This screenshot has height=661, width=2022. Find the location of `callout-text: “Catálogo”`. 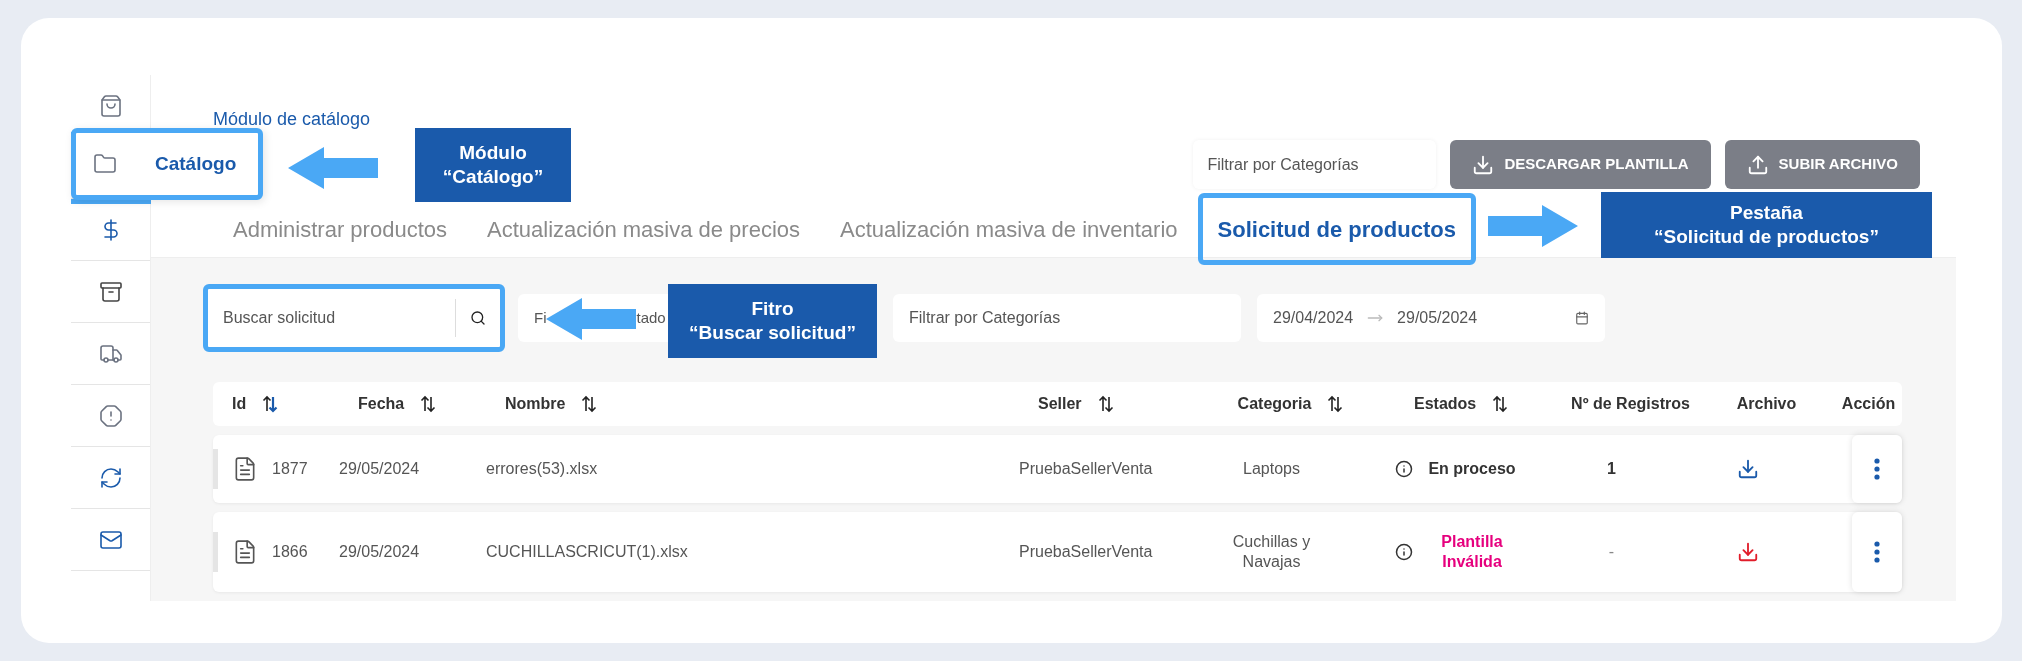

callout-text: “Catálogo” is located at coordinates (493, 177).